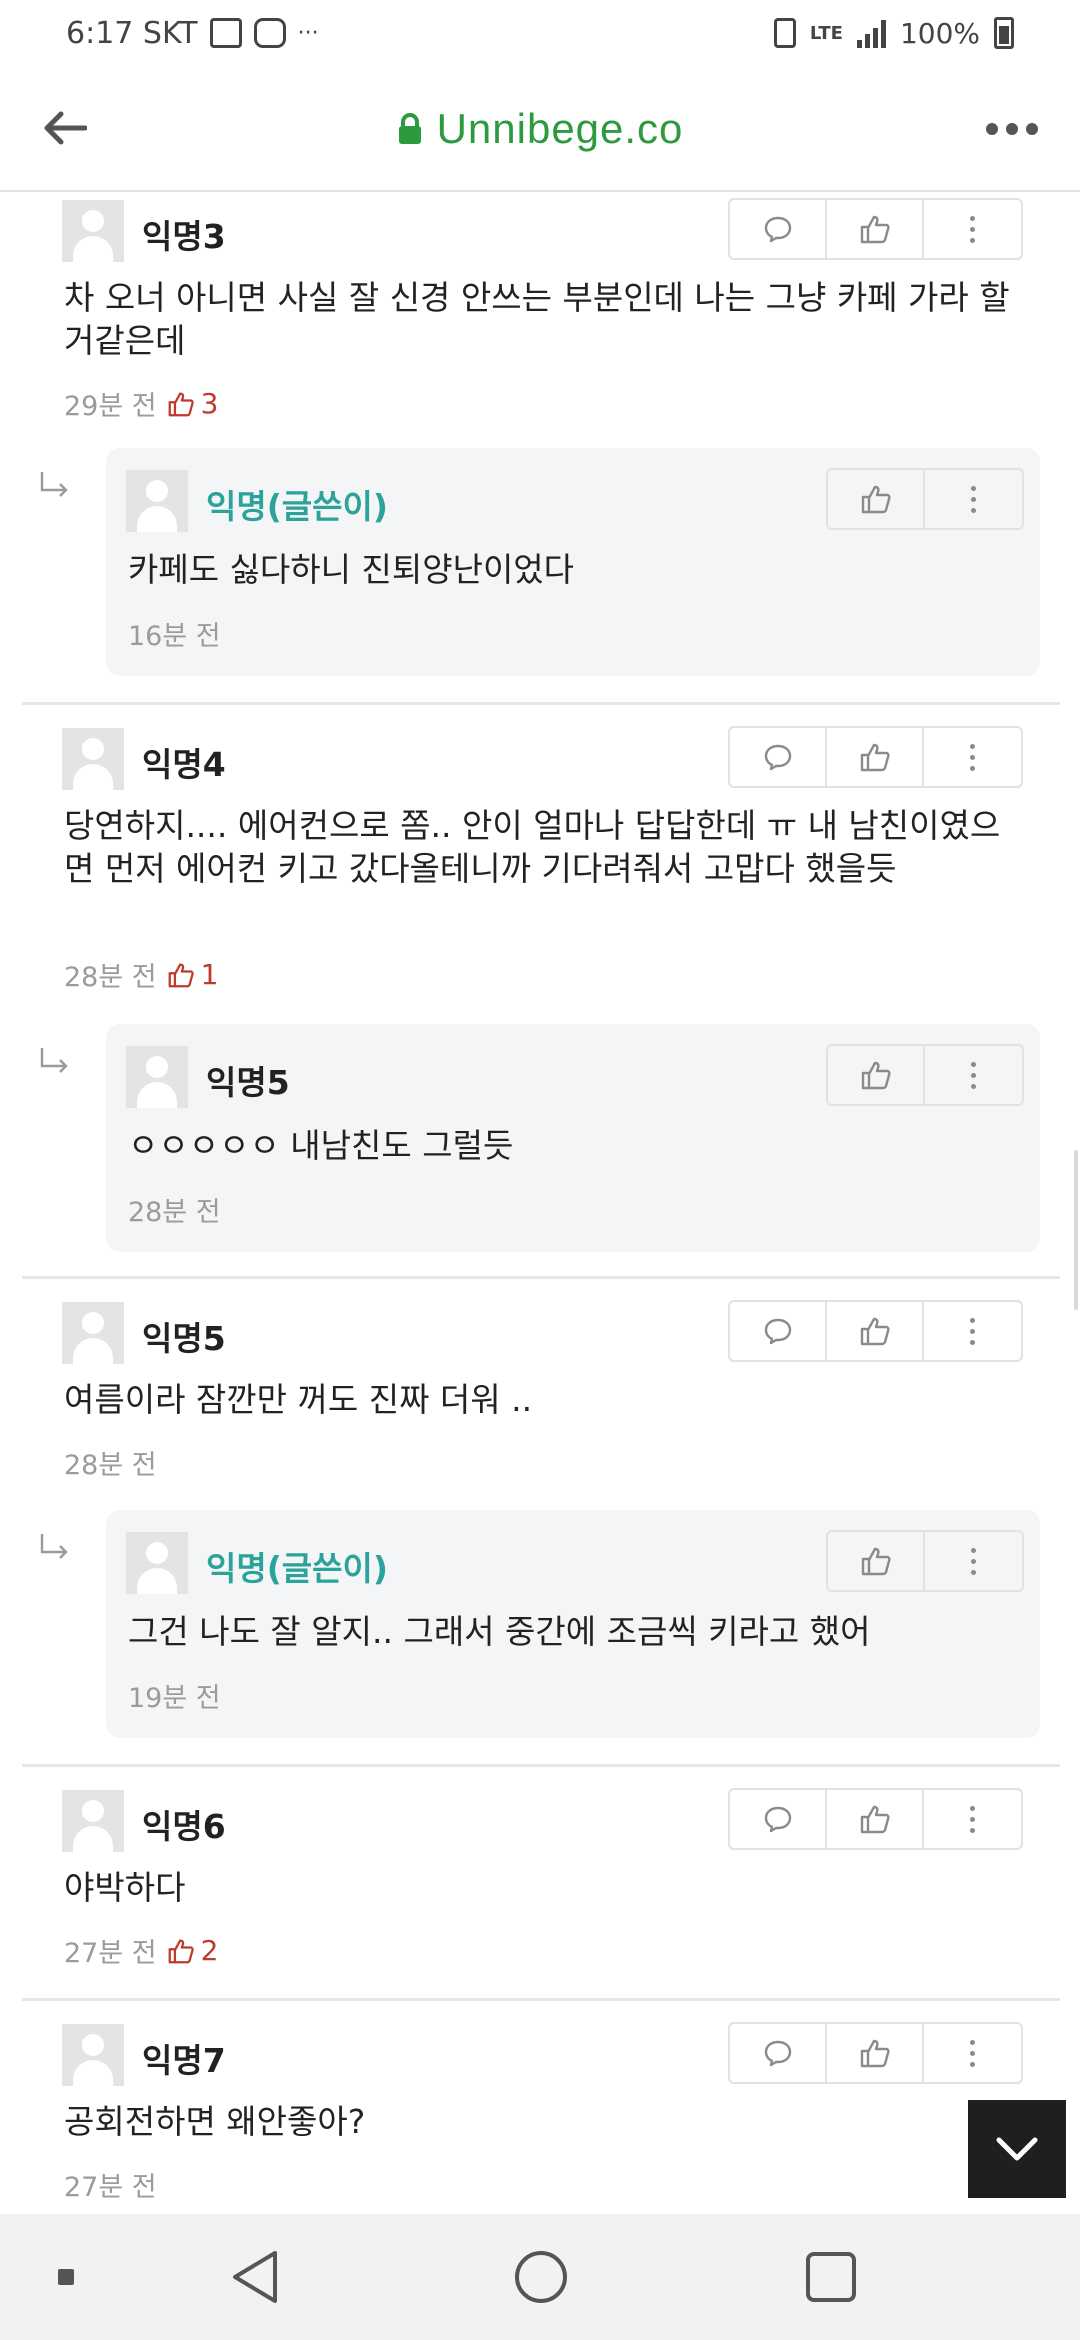 This screenshot has height=2340, width=1080. Describe the element at coordinates (174, 1212) in the screenshot. I see `reply-time: 28분 전` at that location.